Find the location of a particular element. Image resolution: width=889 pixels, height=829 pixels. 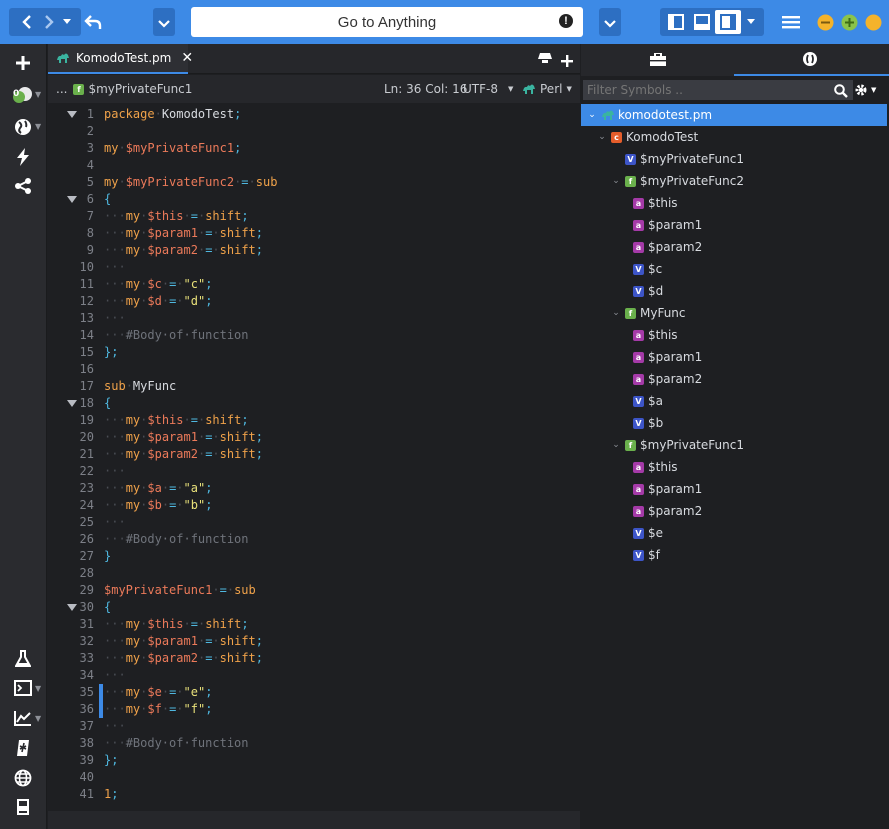

flask-icon is located at coordinates (23, 659).